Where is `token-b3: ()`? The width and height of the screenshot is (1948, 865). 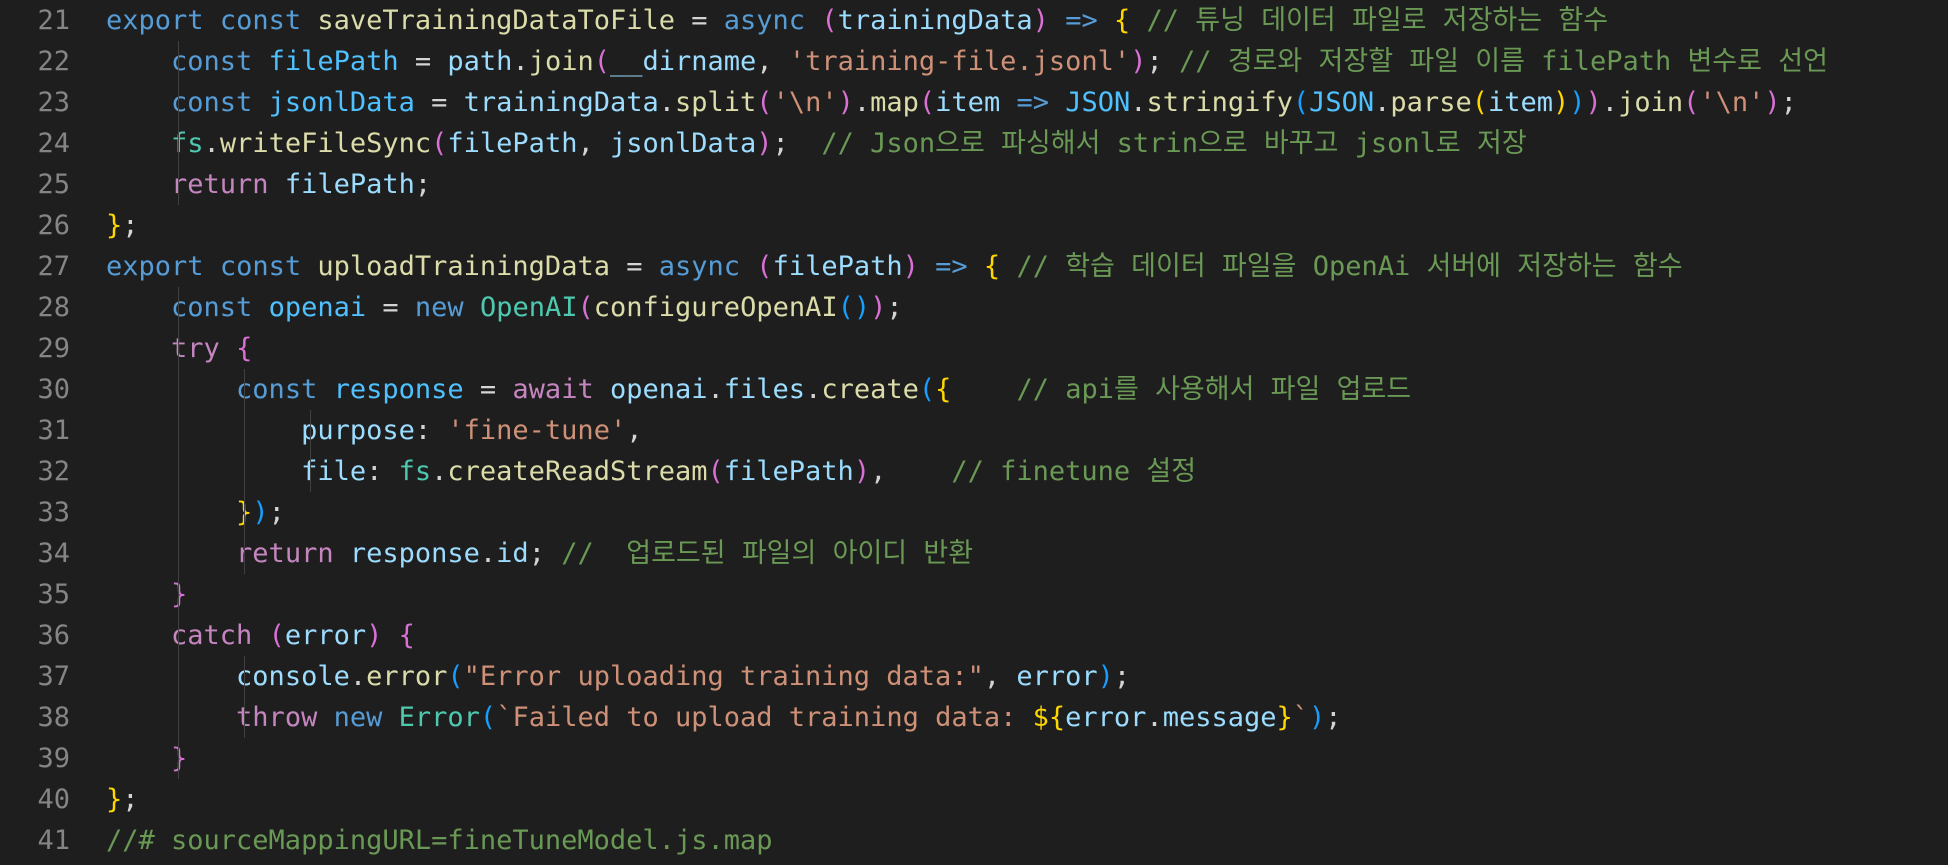
token-b3: () is located at coordinates (854, 307).